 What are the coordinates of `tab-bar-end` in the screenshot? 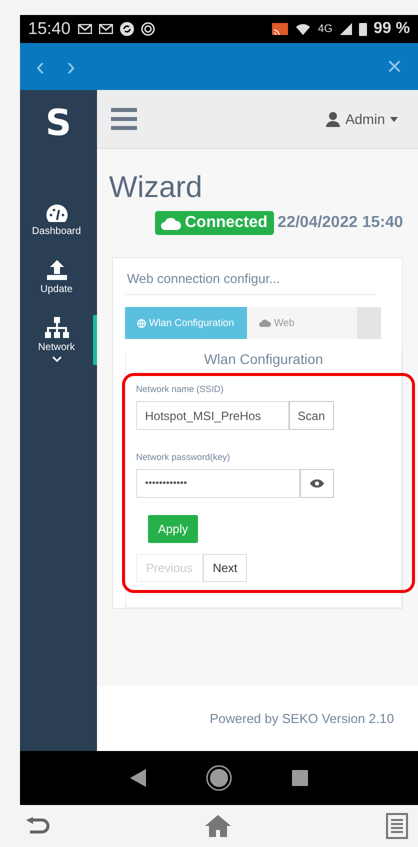 It's located at (369, 323).